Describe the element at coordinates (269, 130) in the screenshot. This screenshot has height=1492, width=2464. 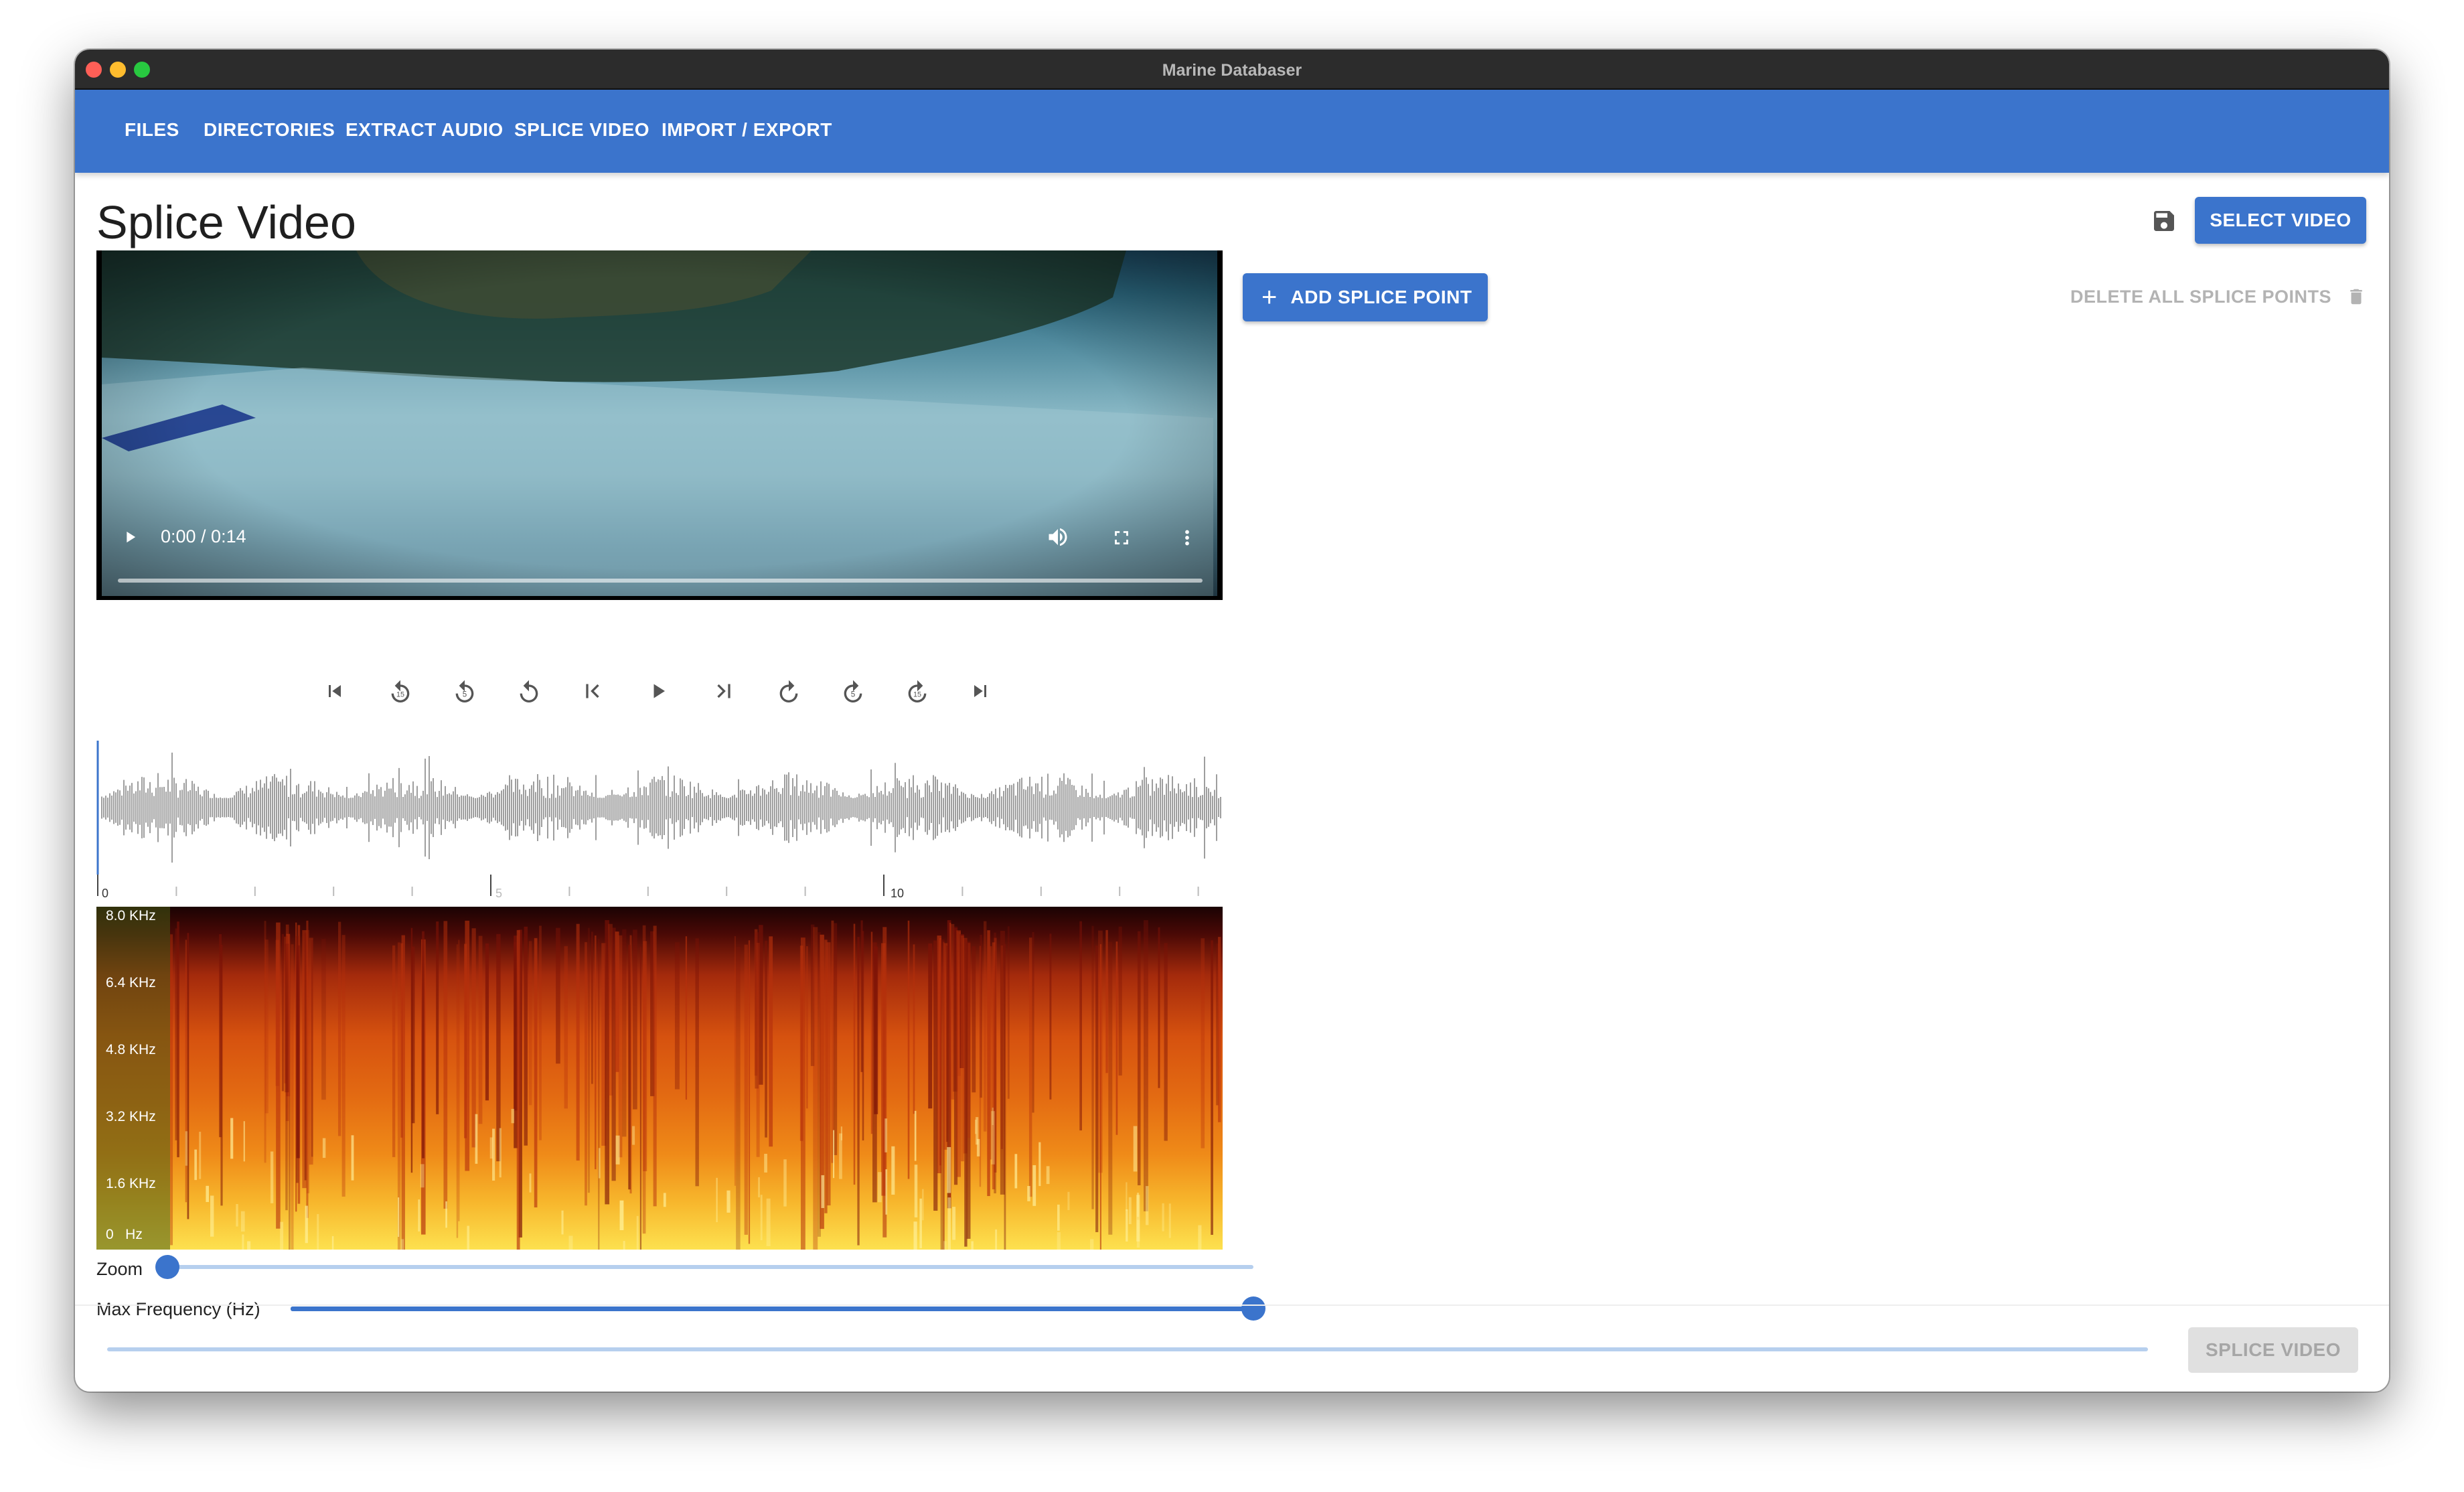
I see `nav-directories: DIRECTORIES` at that location.